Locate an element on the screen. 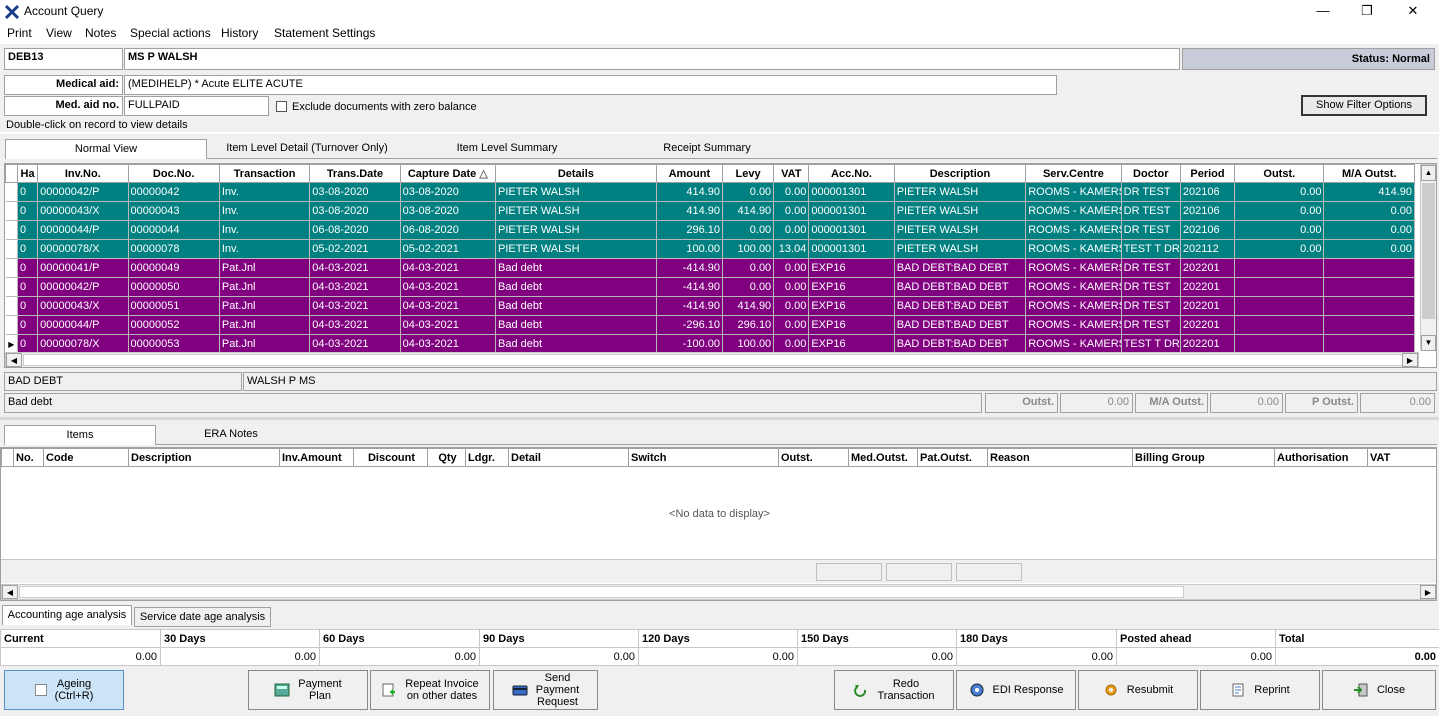 This screenshot has width=1439, height=716. items-col-med-outst: Med.Outst. is located at coordinates (883, 457).